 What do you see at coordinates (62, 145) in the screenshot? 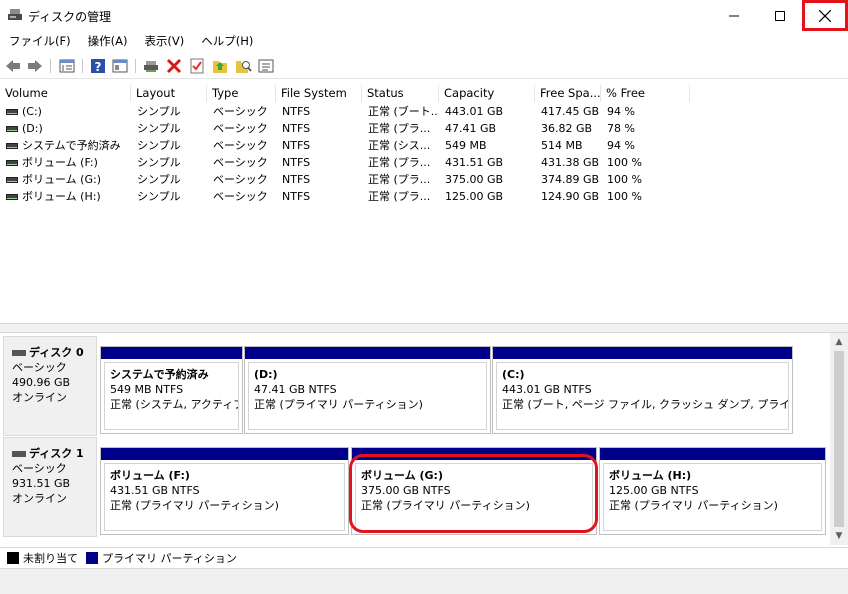
I see `cell-volume: システムで予約済み` at bounding box center [62, 145].